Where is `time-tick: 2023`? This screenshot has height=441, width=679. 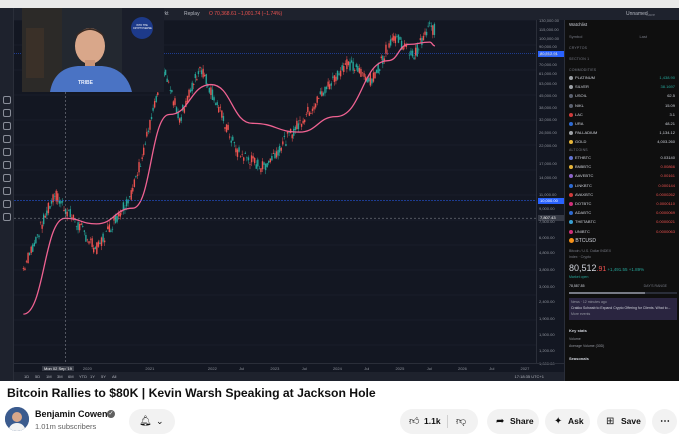
time-tick: 2023 is located at coordinates (275, 368).